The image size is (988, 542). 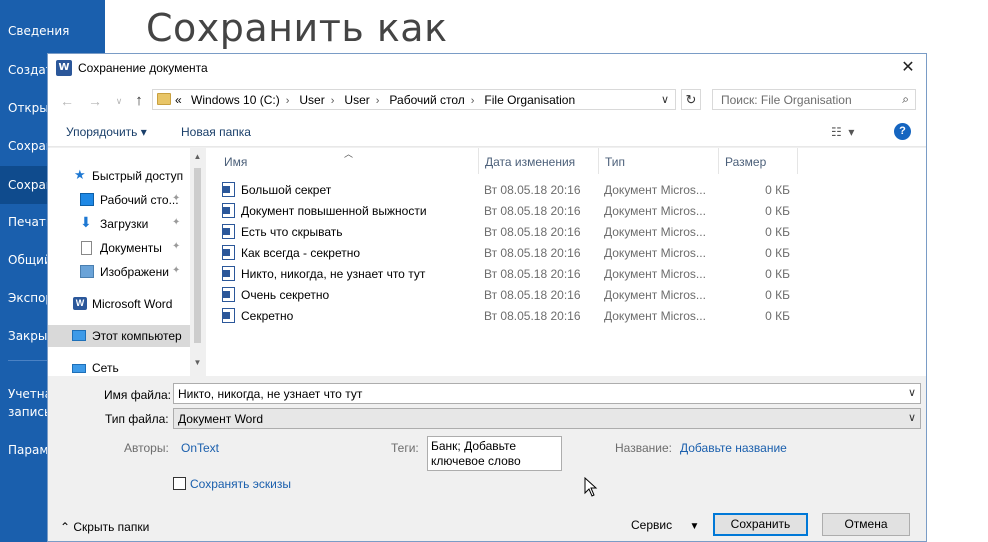 What do you see at coordinates (733, 448) in the screenshot?
I see `title-value: Добавьте название` at bounding box center [733, 448].